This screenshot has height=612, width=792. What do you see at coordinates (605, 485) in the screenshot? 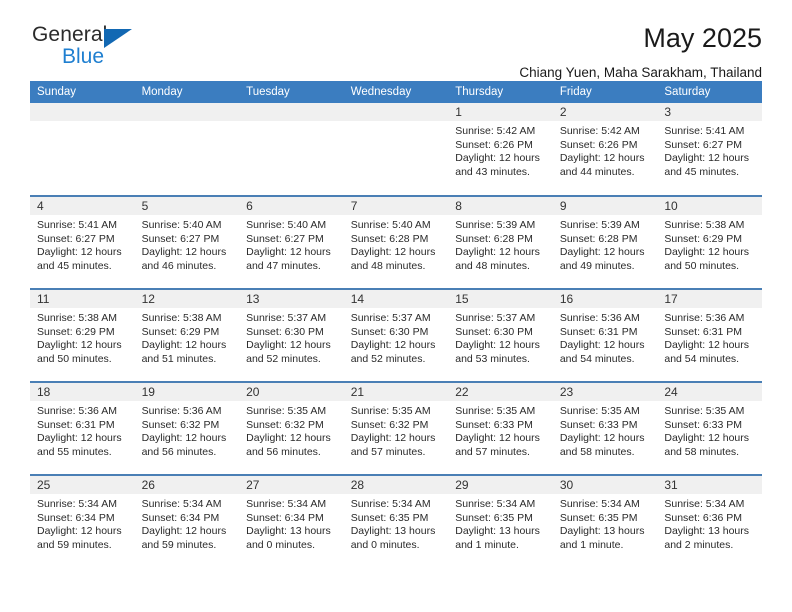
I see `day-number: 30` at bounding box center [605, 485].